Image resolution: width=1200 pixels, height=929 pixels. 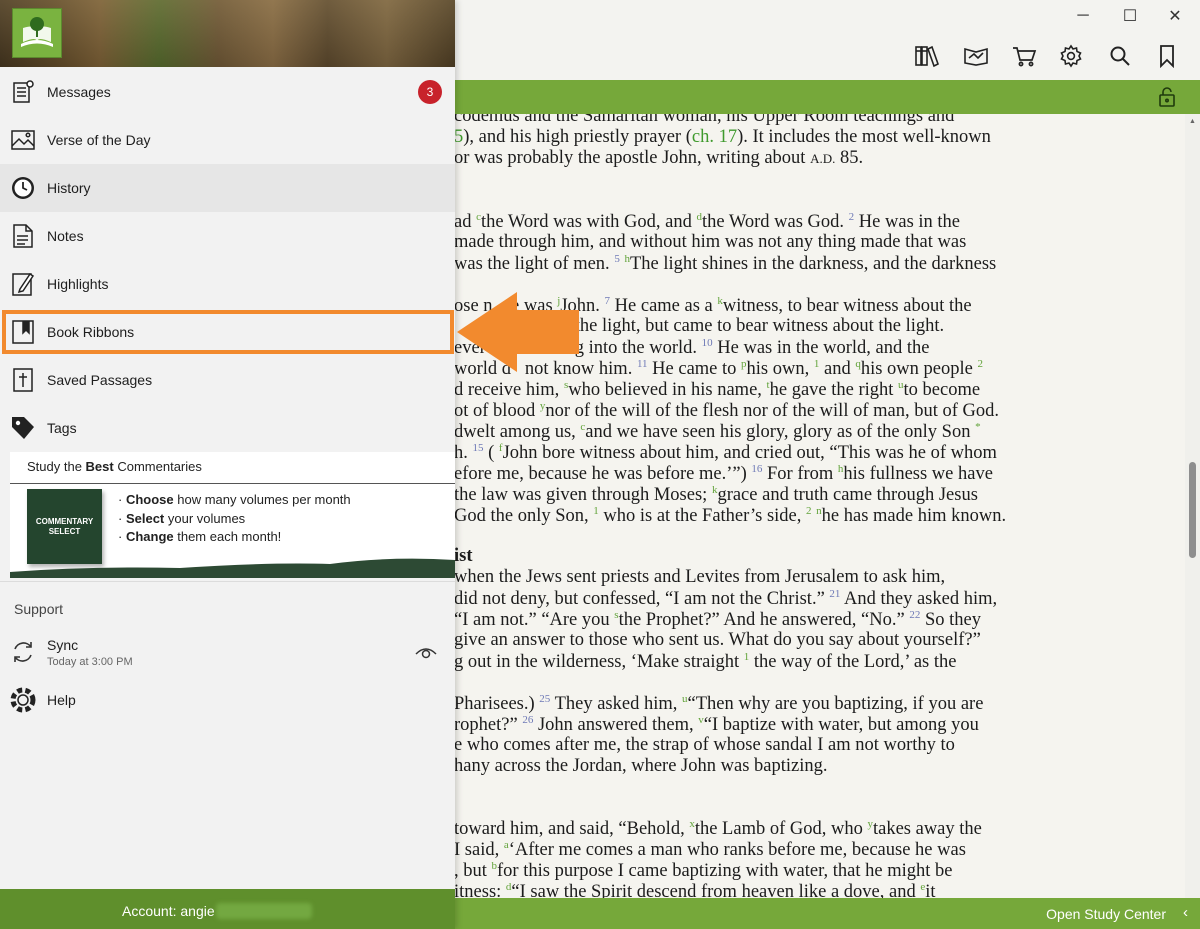 I want to click on menu-item-messages: Messages, so click(x=227, y=92).